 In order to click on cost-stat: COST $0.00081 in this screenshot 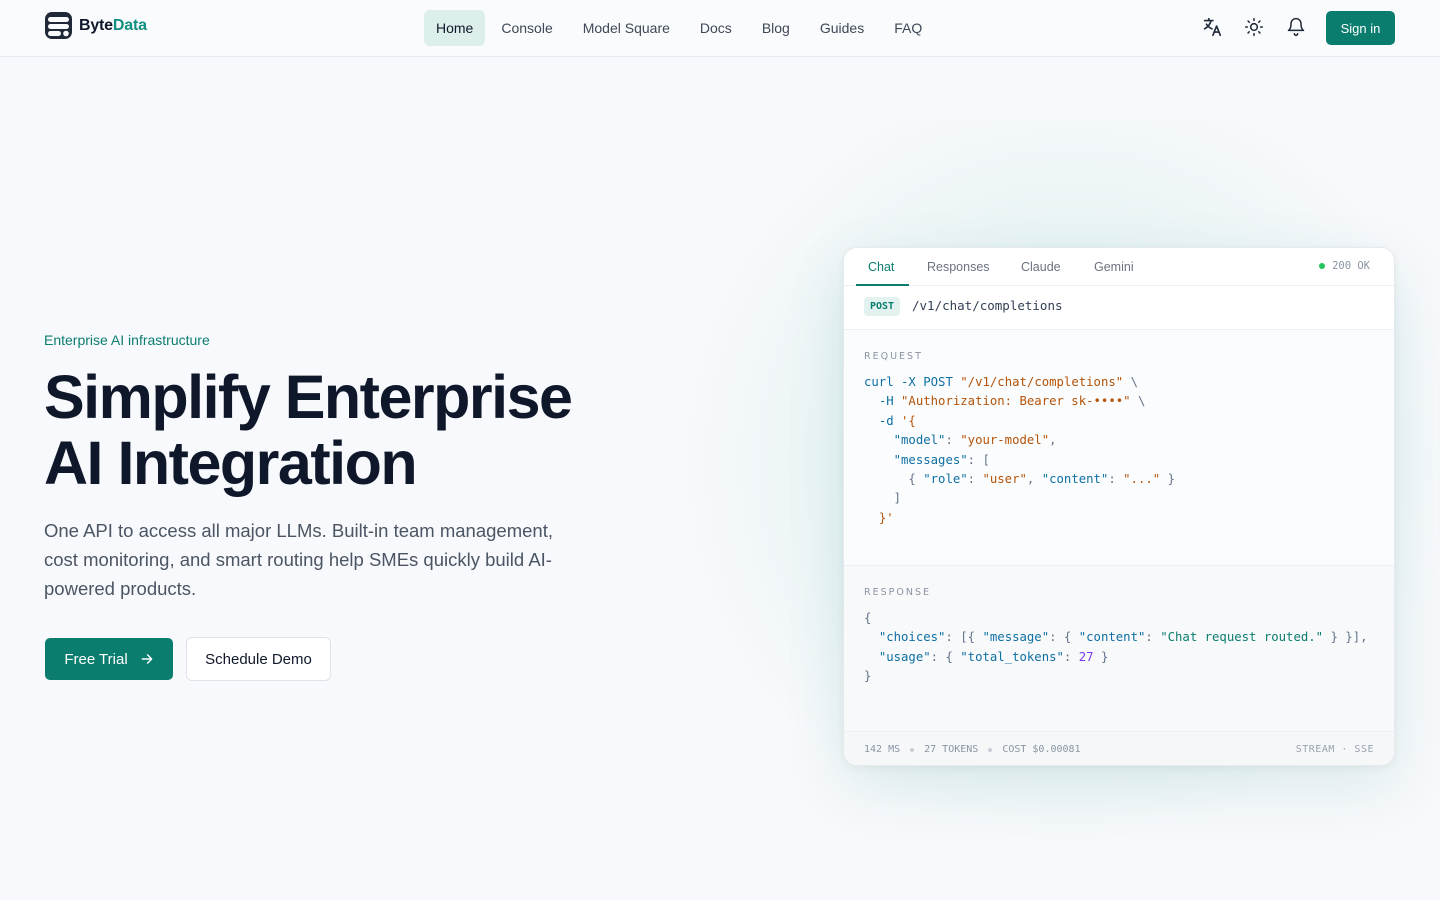, I will do `click(1041, 749)`.